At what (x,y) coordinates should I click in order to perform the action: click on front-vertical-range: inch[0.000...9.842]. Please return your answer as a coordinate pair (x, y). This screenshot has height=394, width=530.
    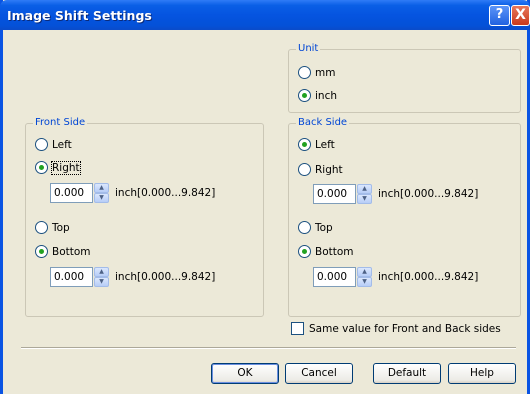
    Looking at the image, I should click on (165, 277).